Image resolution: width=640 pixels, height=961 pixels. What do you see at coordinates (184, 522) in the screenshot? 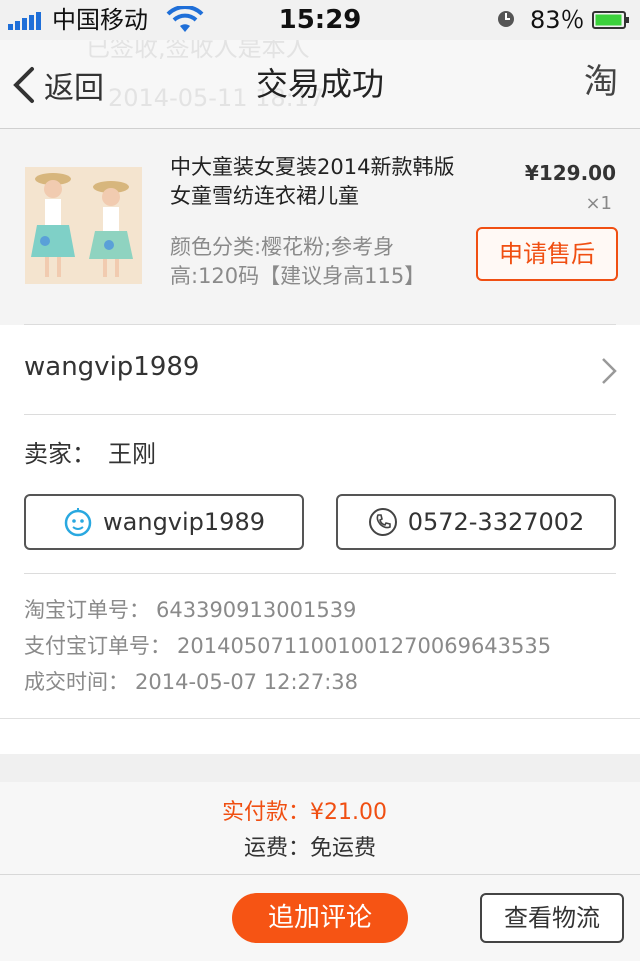
I see `wangwang-label: wangvip1989` at bounding box center [184, 522].